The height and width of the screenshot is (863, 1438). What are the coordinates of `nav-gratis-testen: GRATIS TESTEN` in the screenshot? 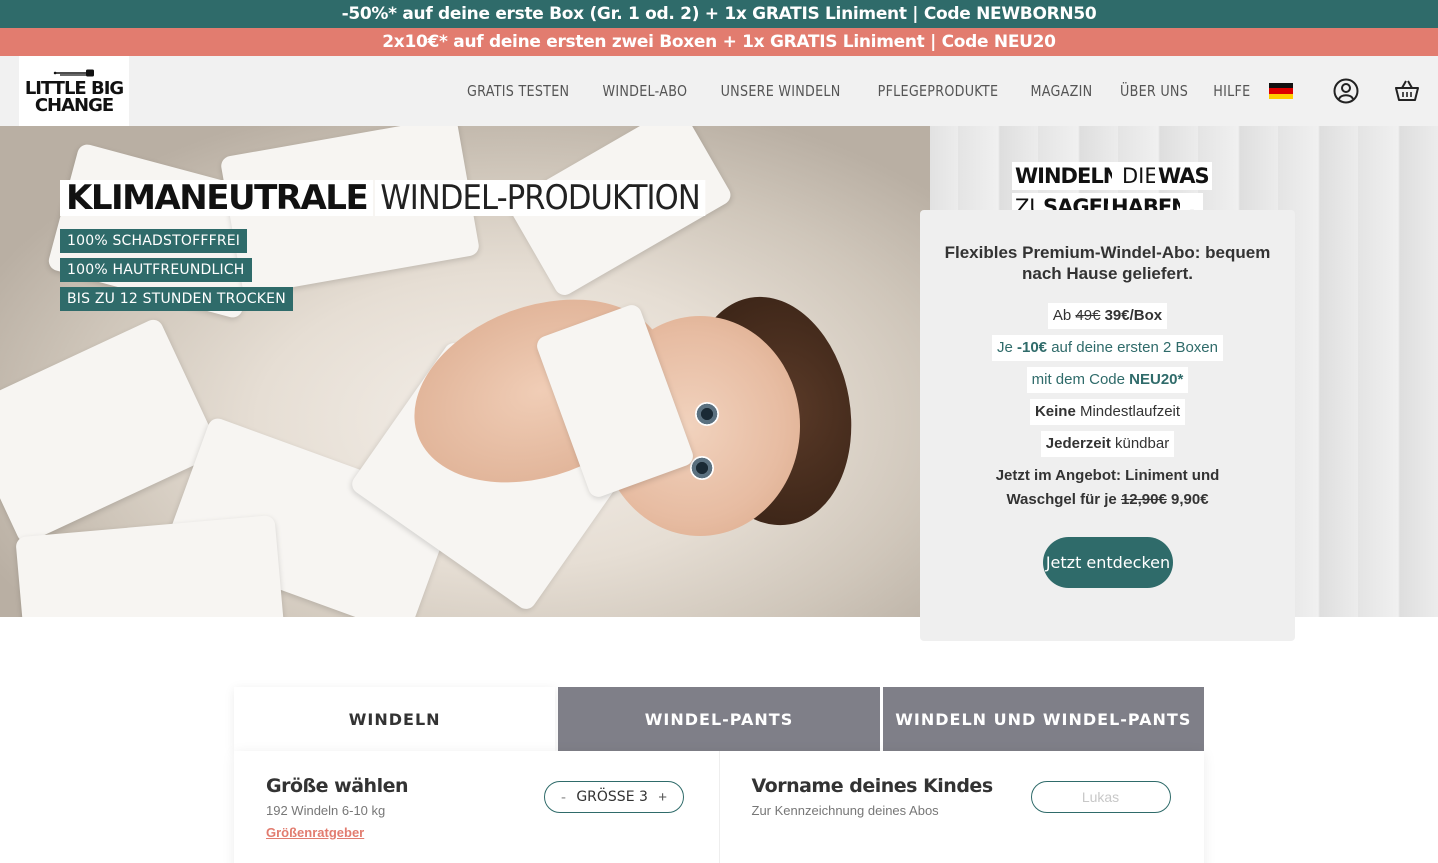 It's located at (518, 91).